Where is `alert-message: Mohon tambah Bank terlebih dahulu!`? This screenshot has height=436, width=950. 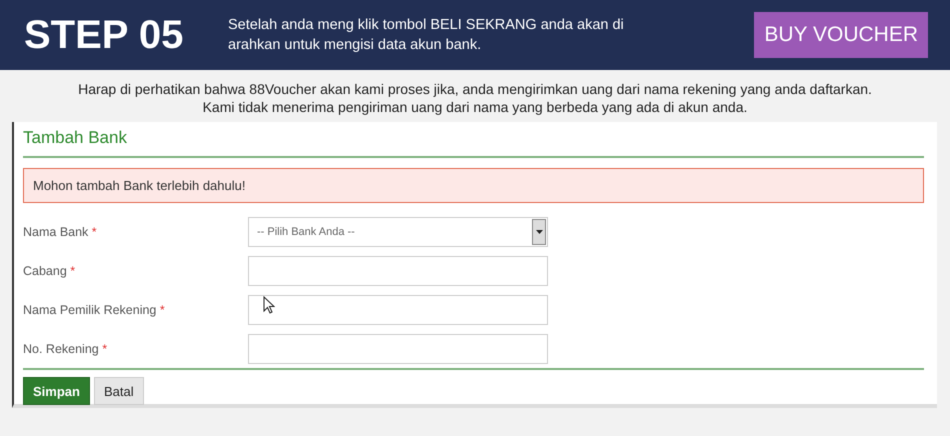 alert-message: Mohon tambah Bank terlebih dahulu! is located at coordinates (473, 185).